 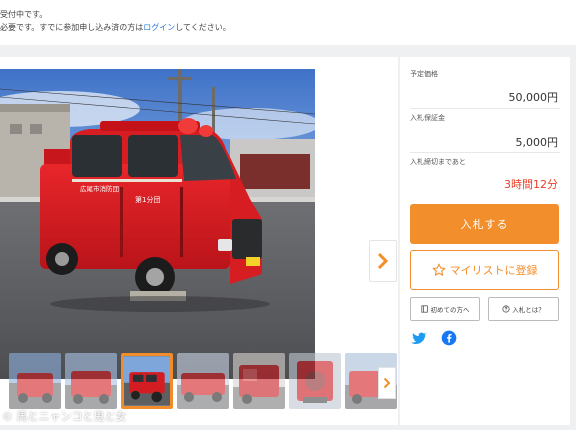 I want to click on thumbnail-3-active, so click(x=147, y=381).